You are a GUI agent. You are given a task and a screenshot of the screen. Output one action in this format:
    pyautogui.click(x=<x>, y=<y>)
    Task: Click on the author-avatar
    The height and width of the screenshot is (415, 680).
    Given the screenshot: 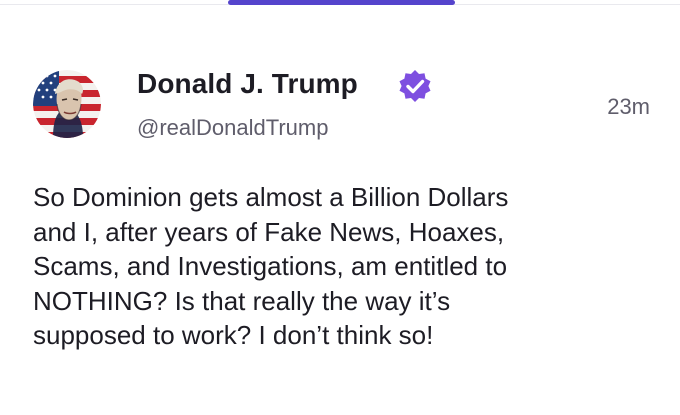 What is the action you would take?
    pyautogui.click(x=67, y=104)
    